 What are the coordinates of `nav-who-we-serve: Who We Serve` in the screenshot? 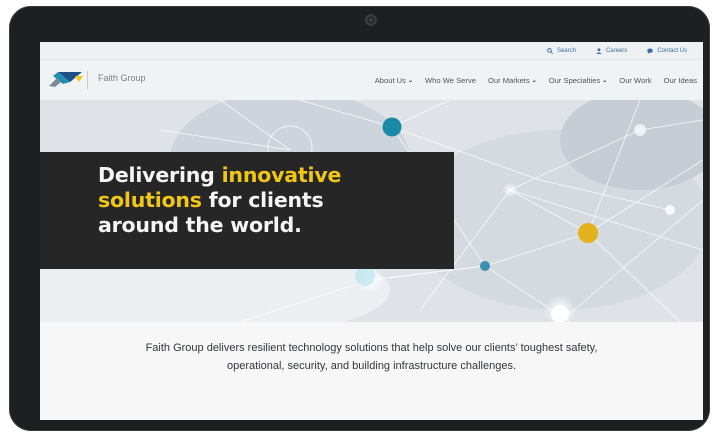 It's located at (450, 80).